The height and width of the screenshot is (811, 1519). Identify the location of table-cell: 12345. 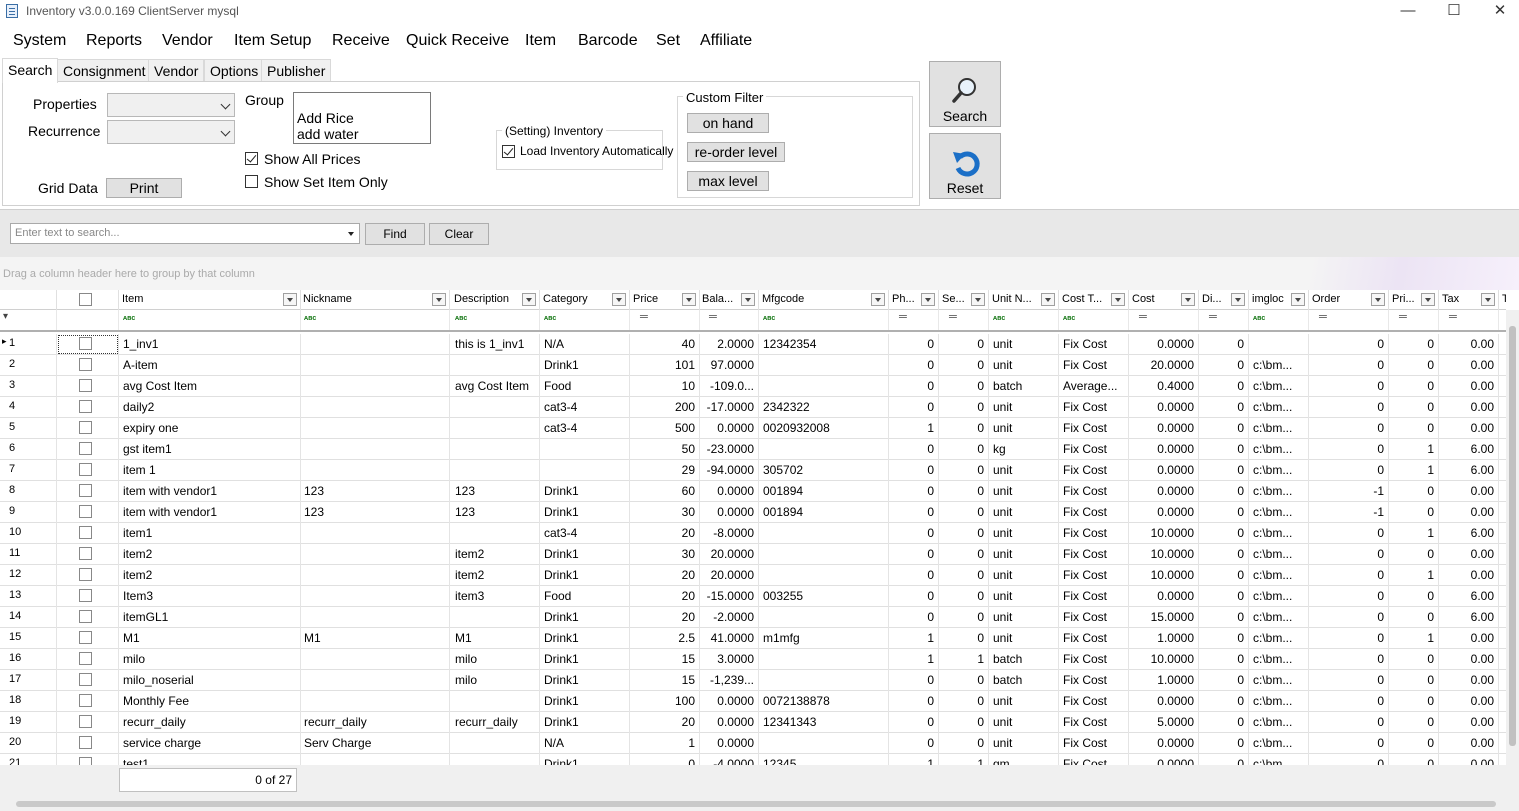
(824, 759).